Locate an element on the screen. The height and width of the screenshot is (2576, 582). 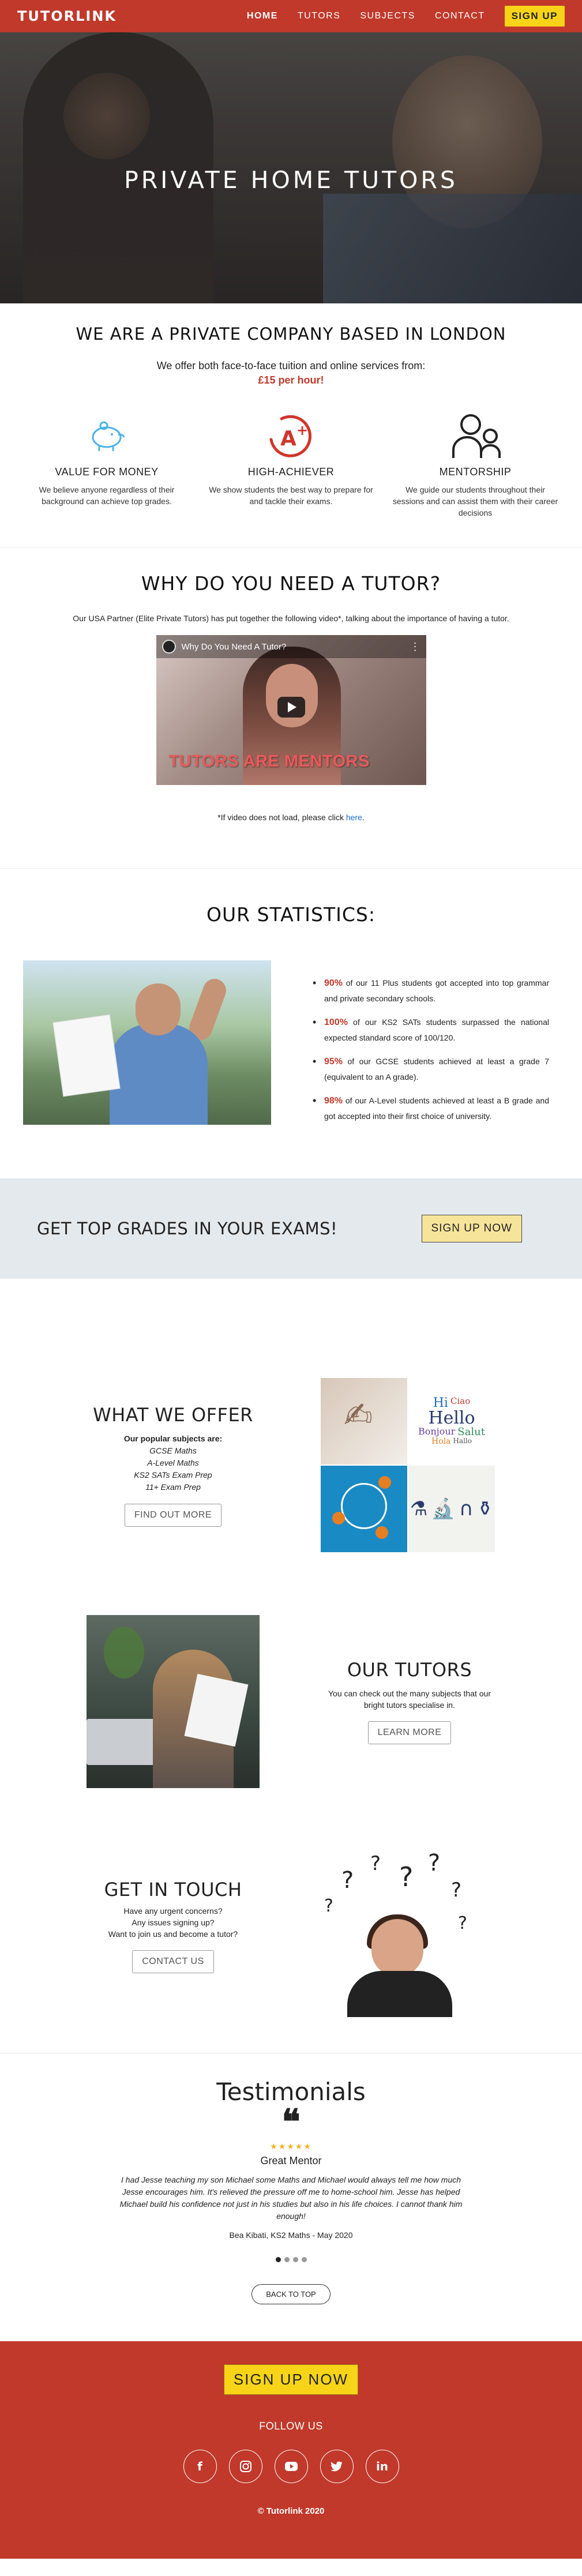
contact-line: Any issues signing up? is located at coordinates (174, 1923).